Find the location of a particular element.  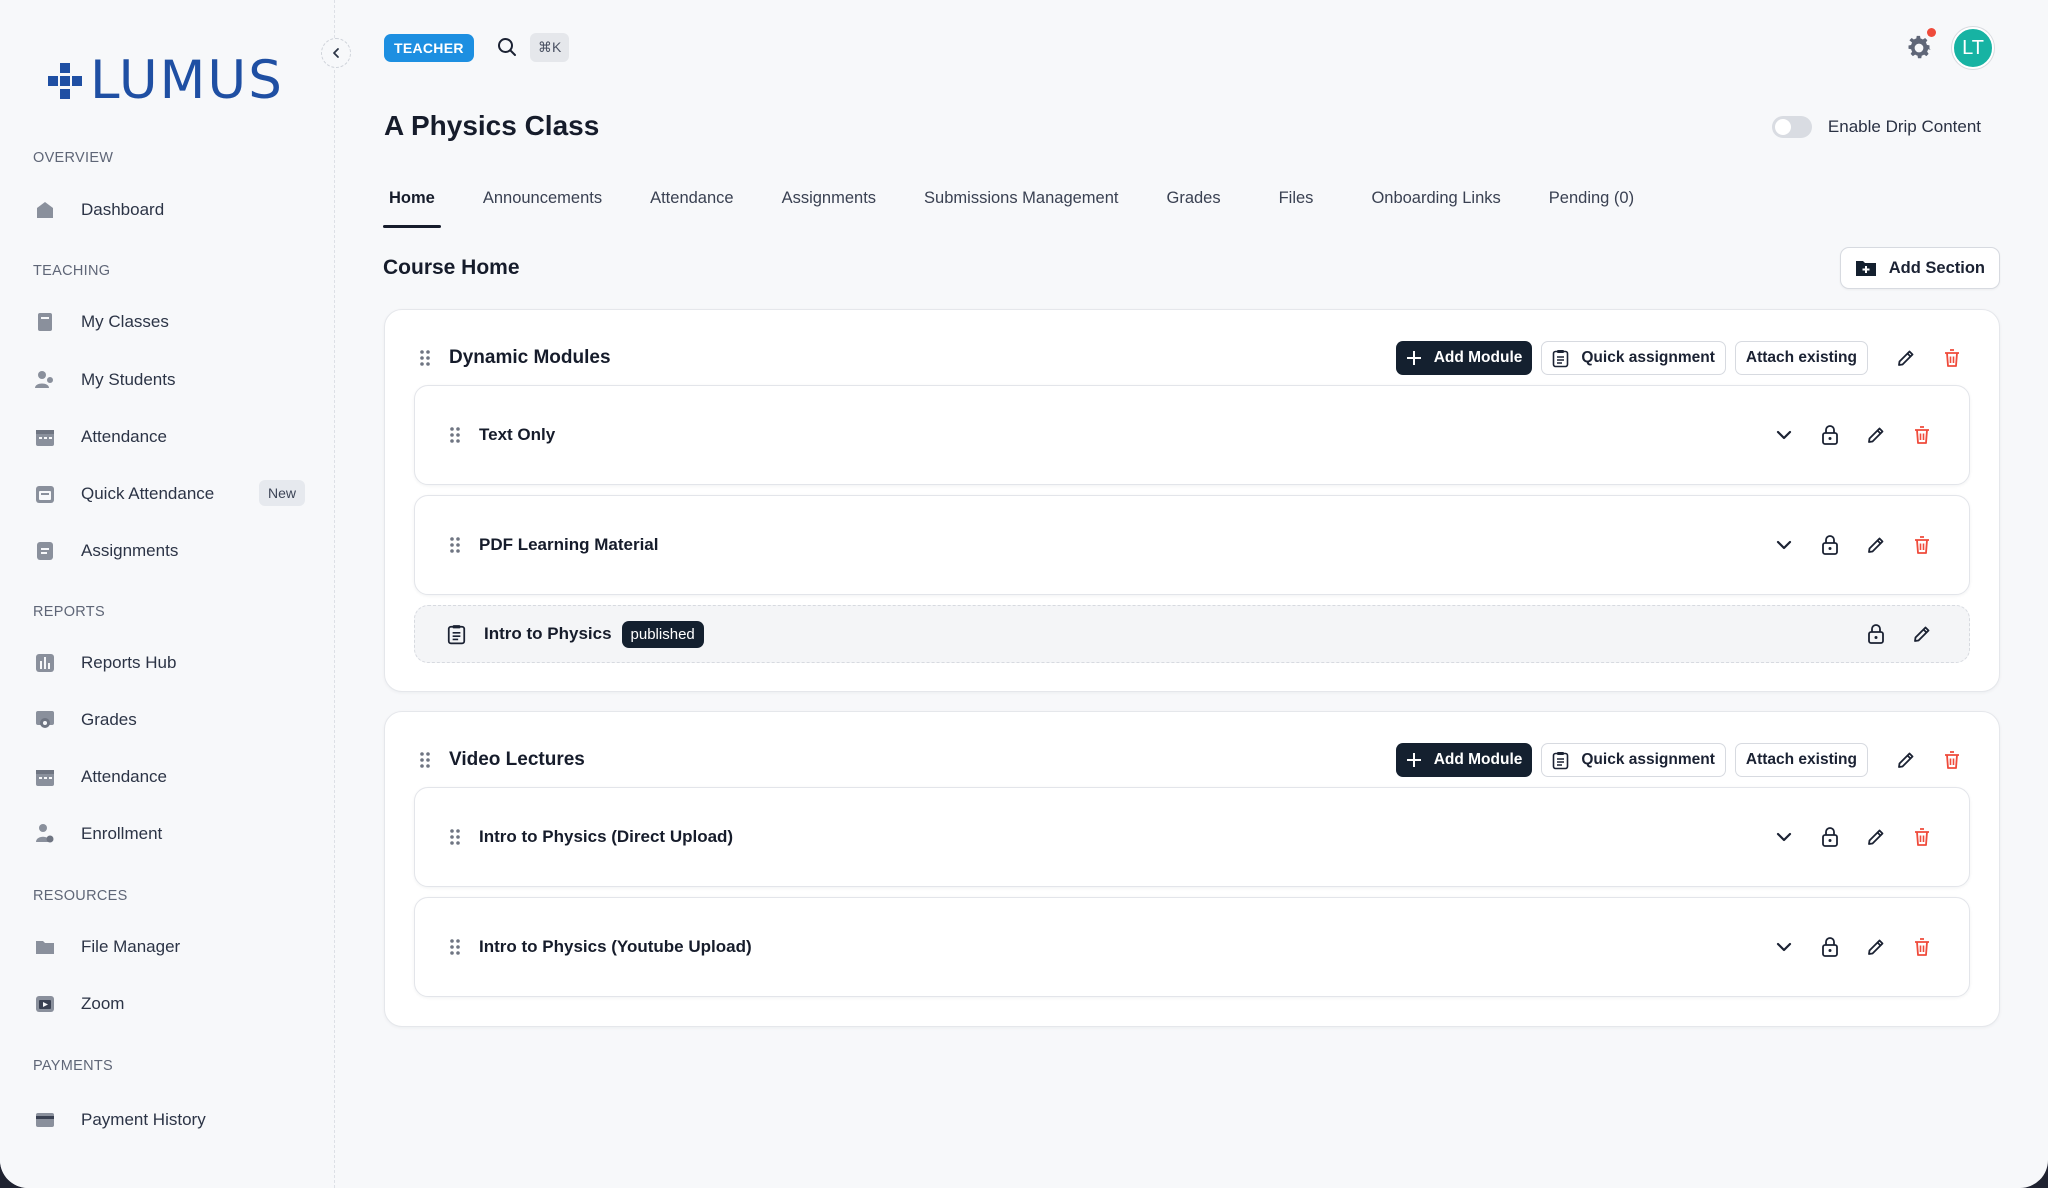

drip-content-toggle-row: Enable Drip Content is located at coordinates (1876, 127).